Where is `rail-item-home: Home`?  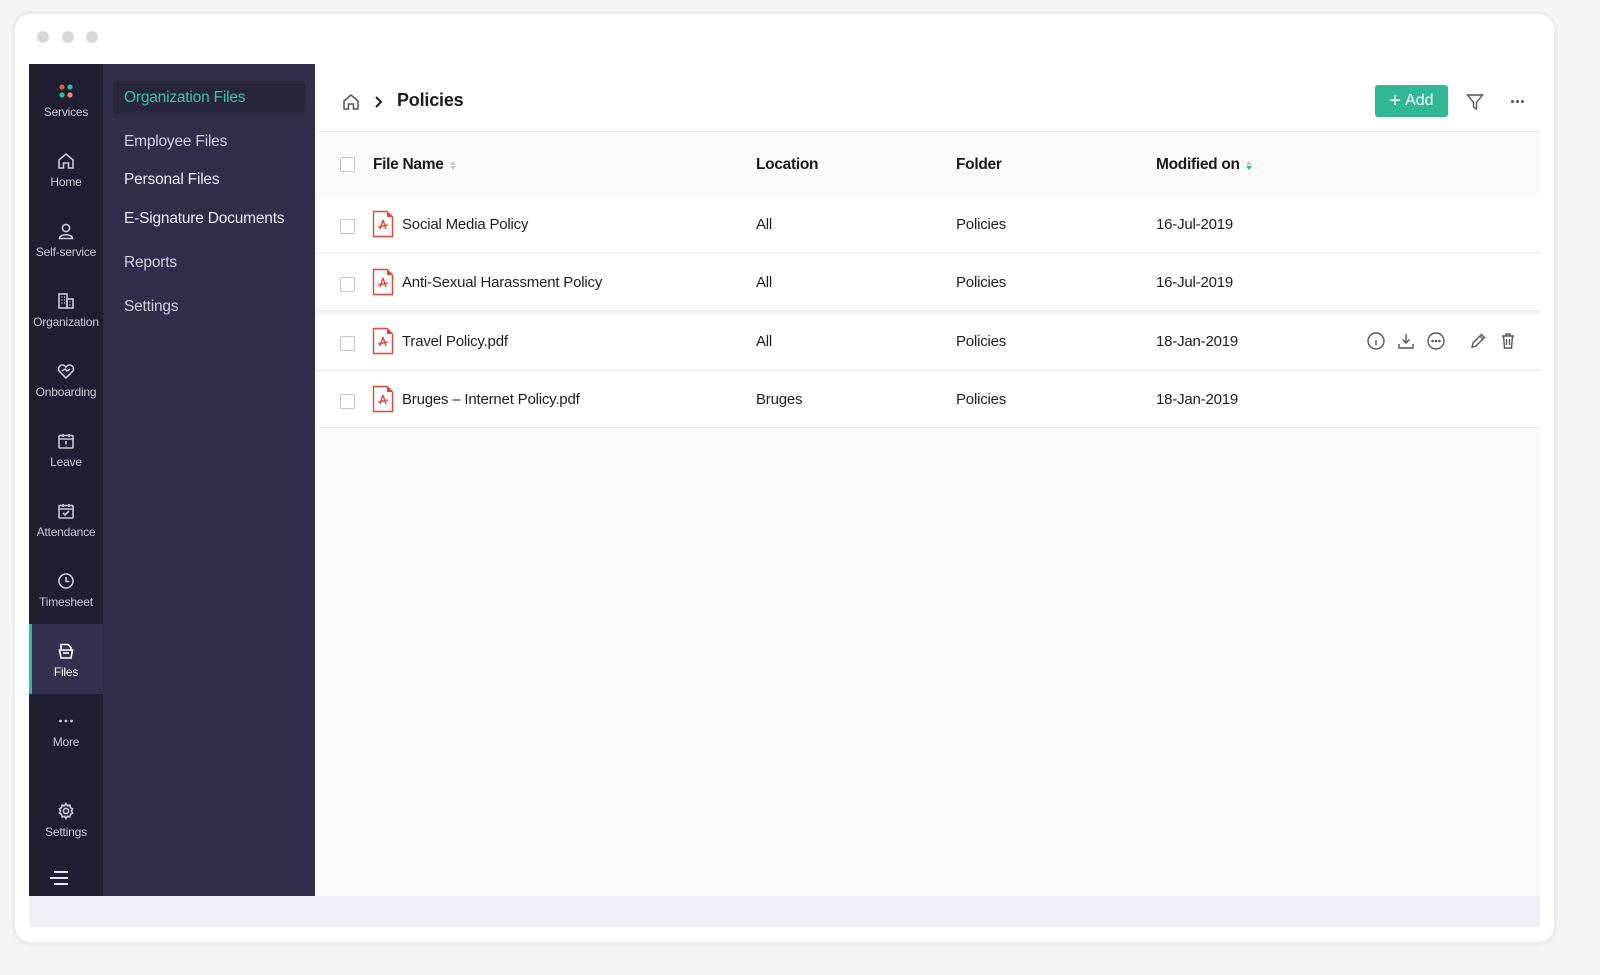
rail-item-home: Home is located at coordinates (66, 169).